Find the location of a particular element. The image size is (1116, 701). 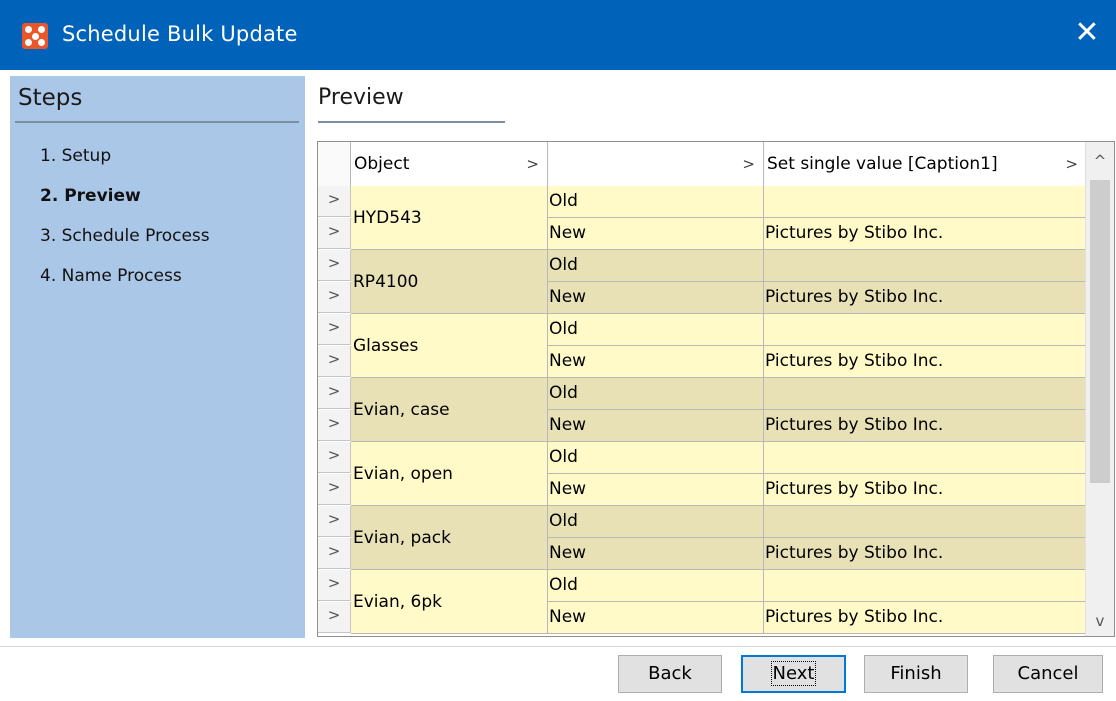

column-header-object-label: Object is located at coordinates (382, 164).